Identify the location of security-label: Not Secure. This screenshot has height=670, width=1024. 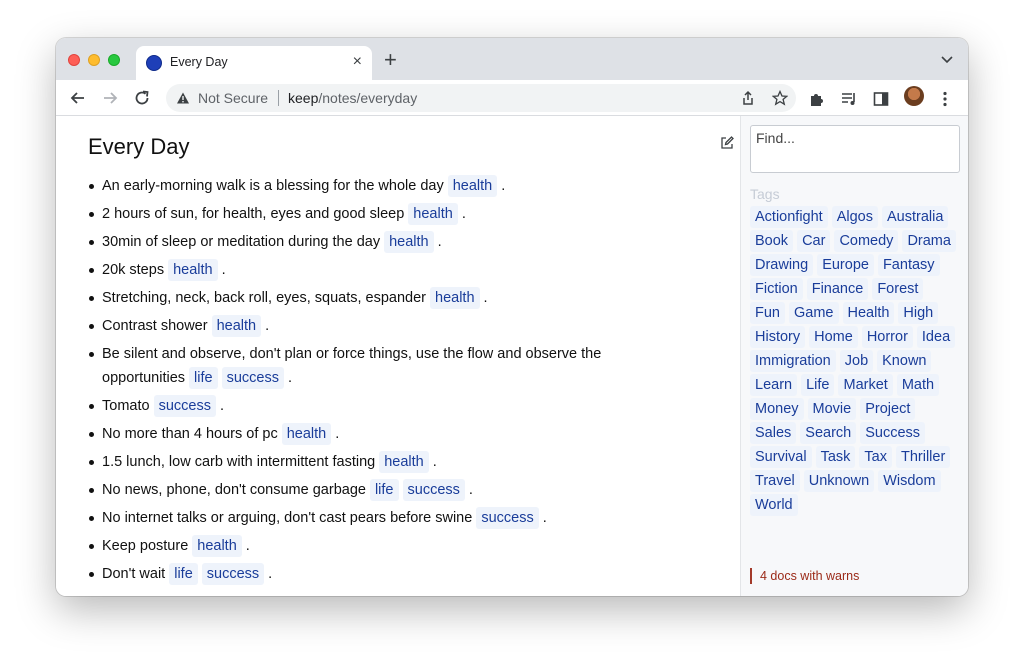
(233, 98).